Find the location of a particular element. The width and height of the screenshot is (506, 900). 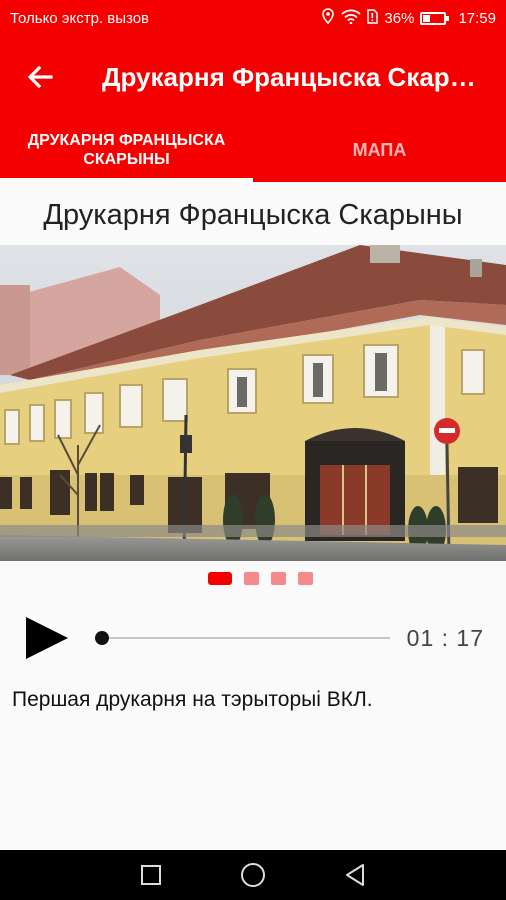

sim-icon is located at coordinates (373, 18).